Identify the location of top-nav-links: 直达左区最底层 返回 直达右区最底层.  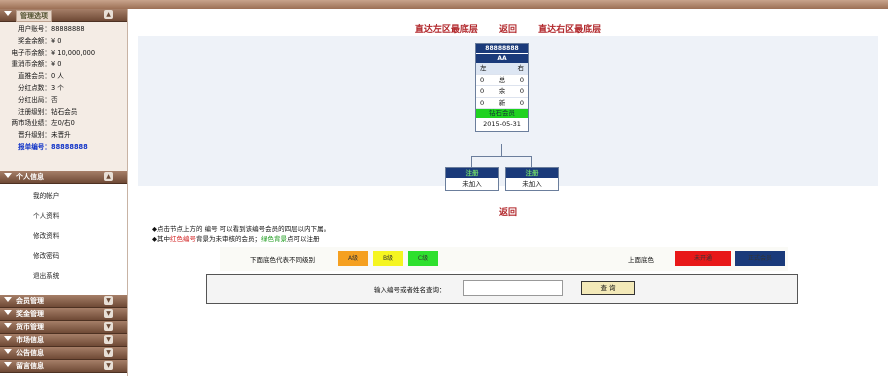
(508, 28).